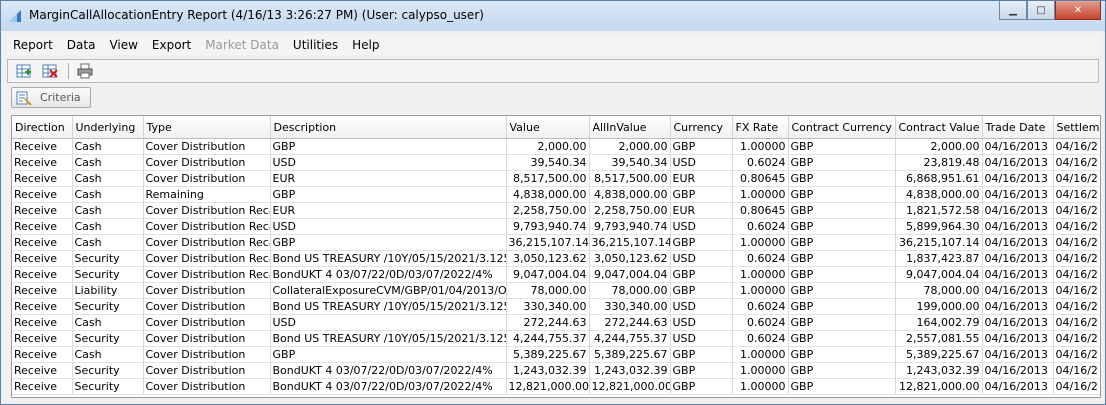 This screenshot has width=1106, height=405. Describe the element at coordinates (60, 97) in the screenshot. I see `criteria-label: Criteria` at that location.